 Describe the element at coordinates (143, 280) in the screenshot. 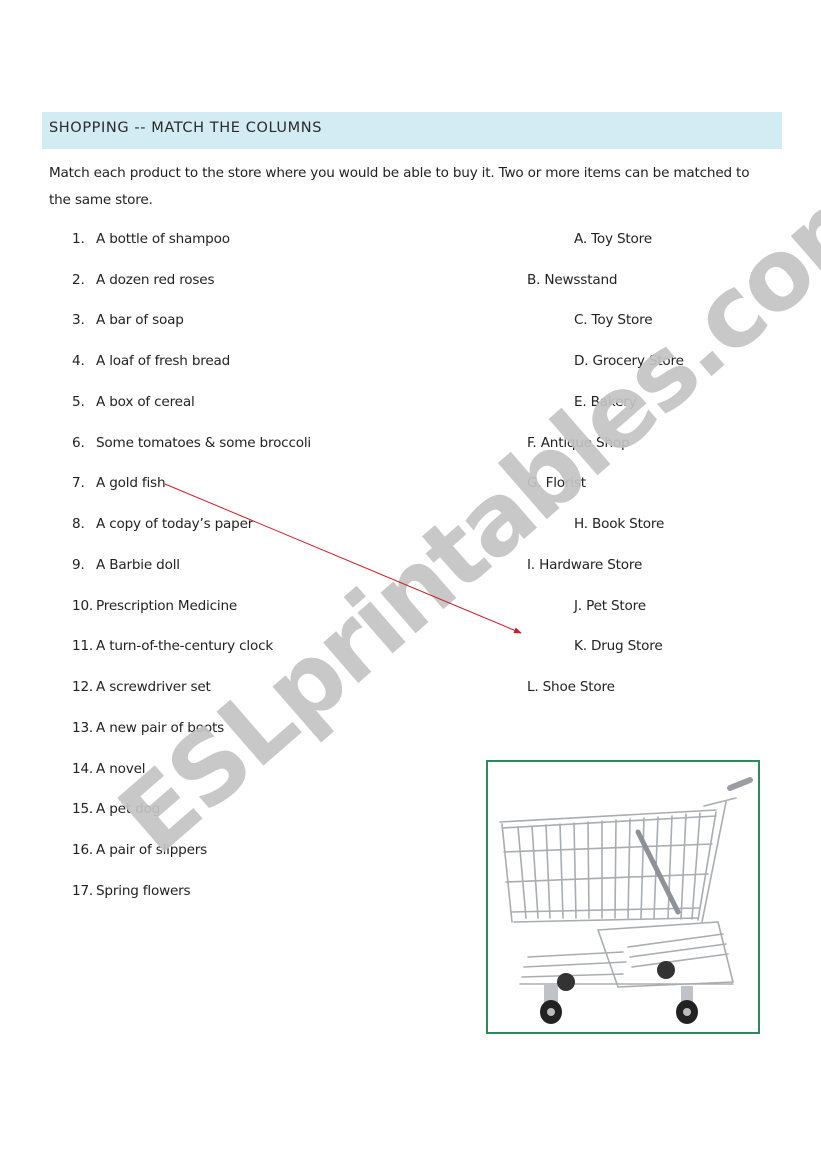

I see `product-item: 2. A dozen red roses` at that location.